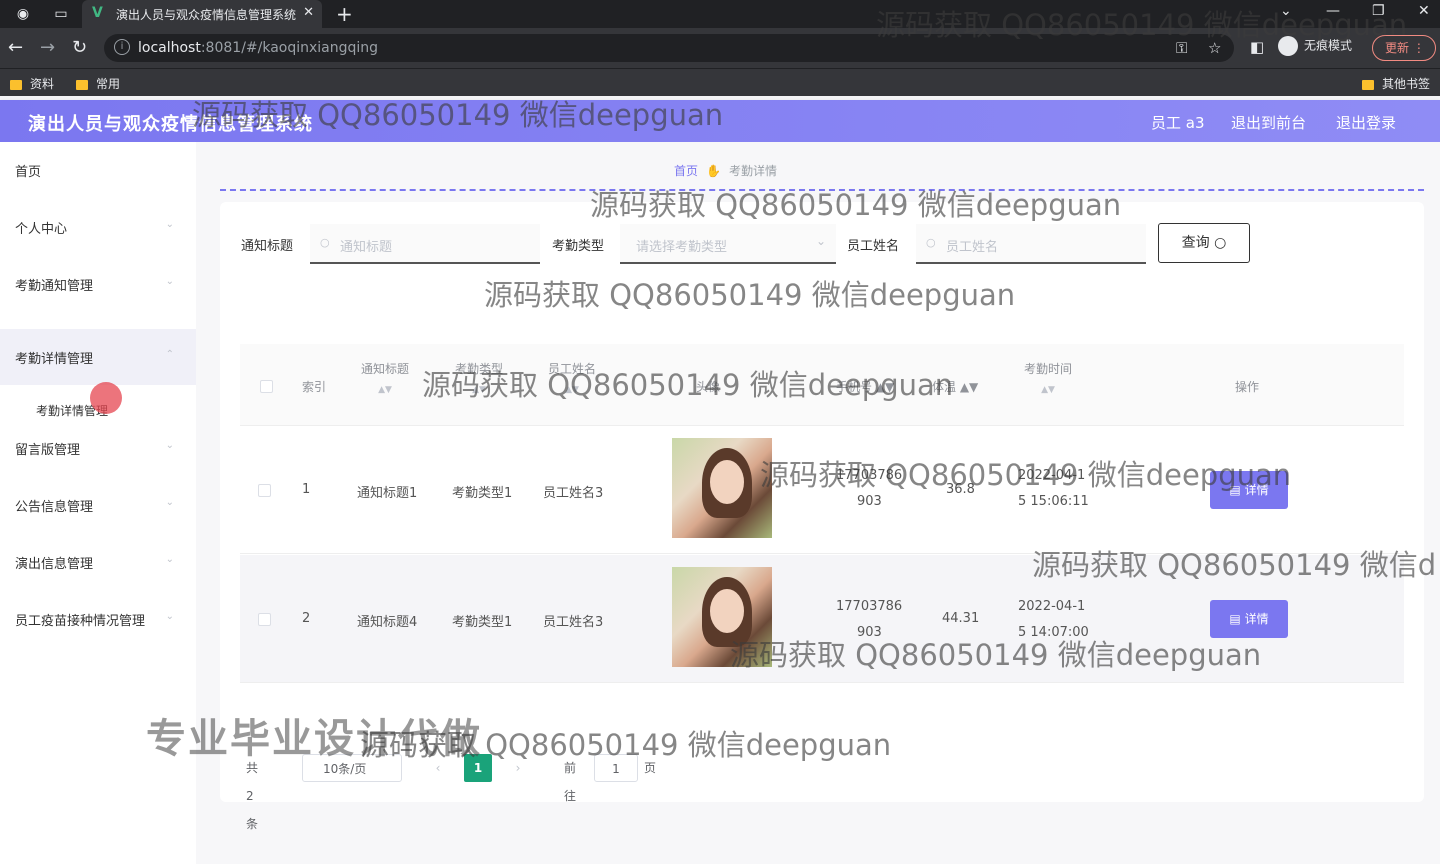 The image size is (1440, 864). I want to click on browser-menu-icon: ◉, so click(23, 14).